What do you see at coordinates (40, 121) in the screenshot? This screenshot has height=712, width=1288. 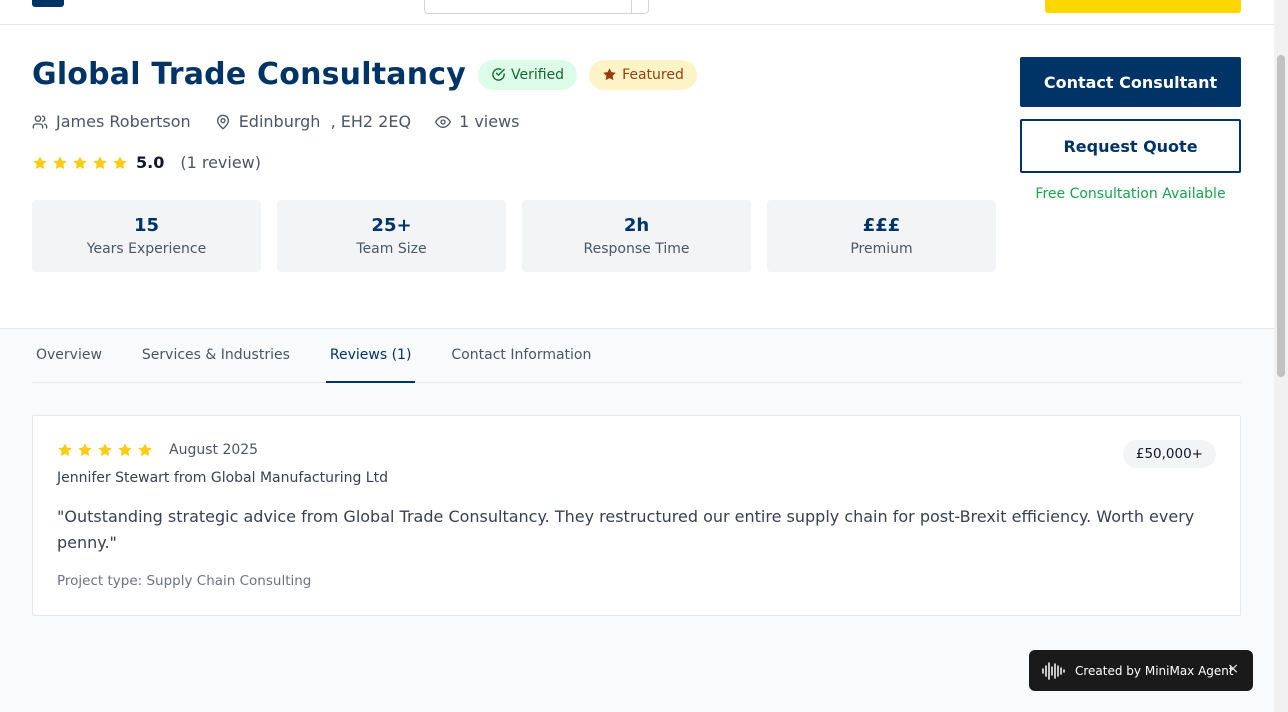 I see `users-icon` at bounding box center [40, 121].